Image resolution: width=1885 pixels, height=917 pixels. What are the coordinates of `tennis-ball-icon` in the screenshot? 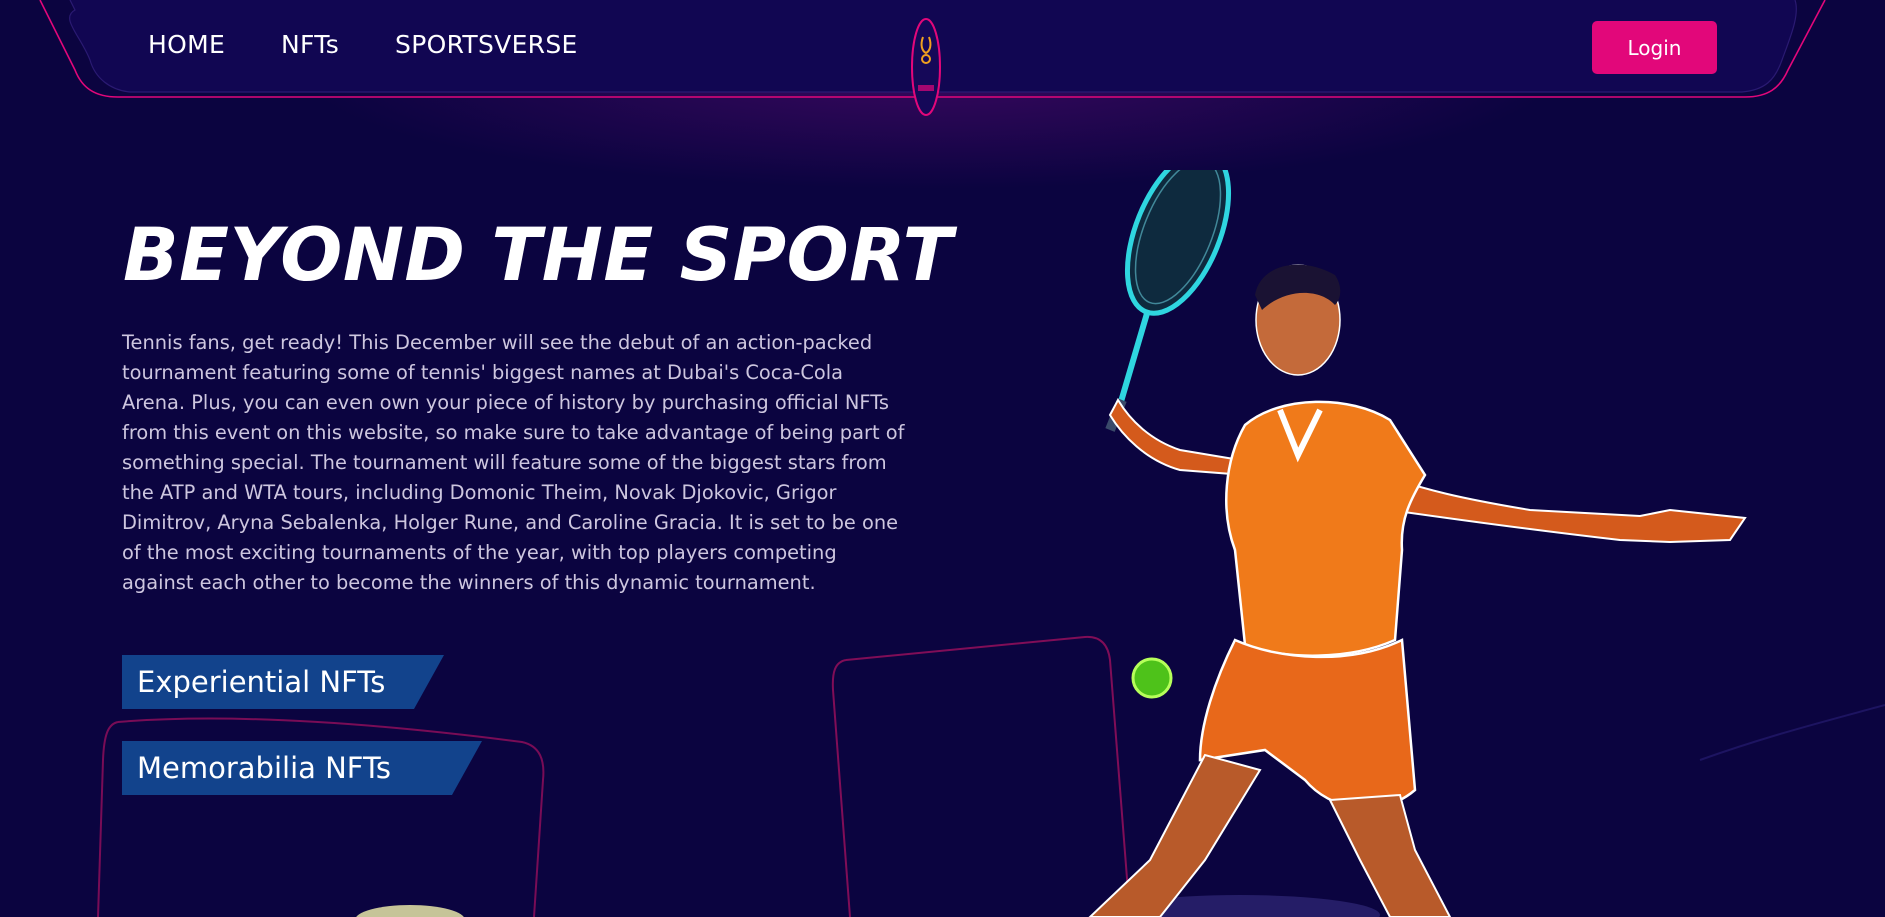 It's located at (1152, 678).